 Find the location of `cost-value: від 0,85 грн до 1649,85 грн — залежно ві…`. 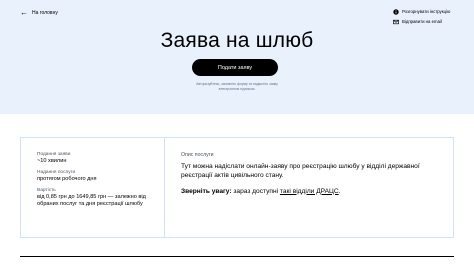

cost-value: від 0,85 грн до 1649,85 грн — залежно ві… is located at coordinates (91, 200).